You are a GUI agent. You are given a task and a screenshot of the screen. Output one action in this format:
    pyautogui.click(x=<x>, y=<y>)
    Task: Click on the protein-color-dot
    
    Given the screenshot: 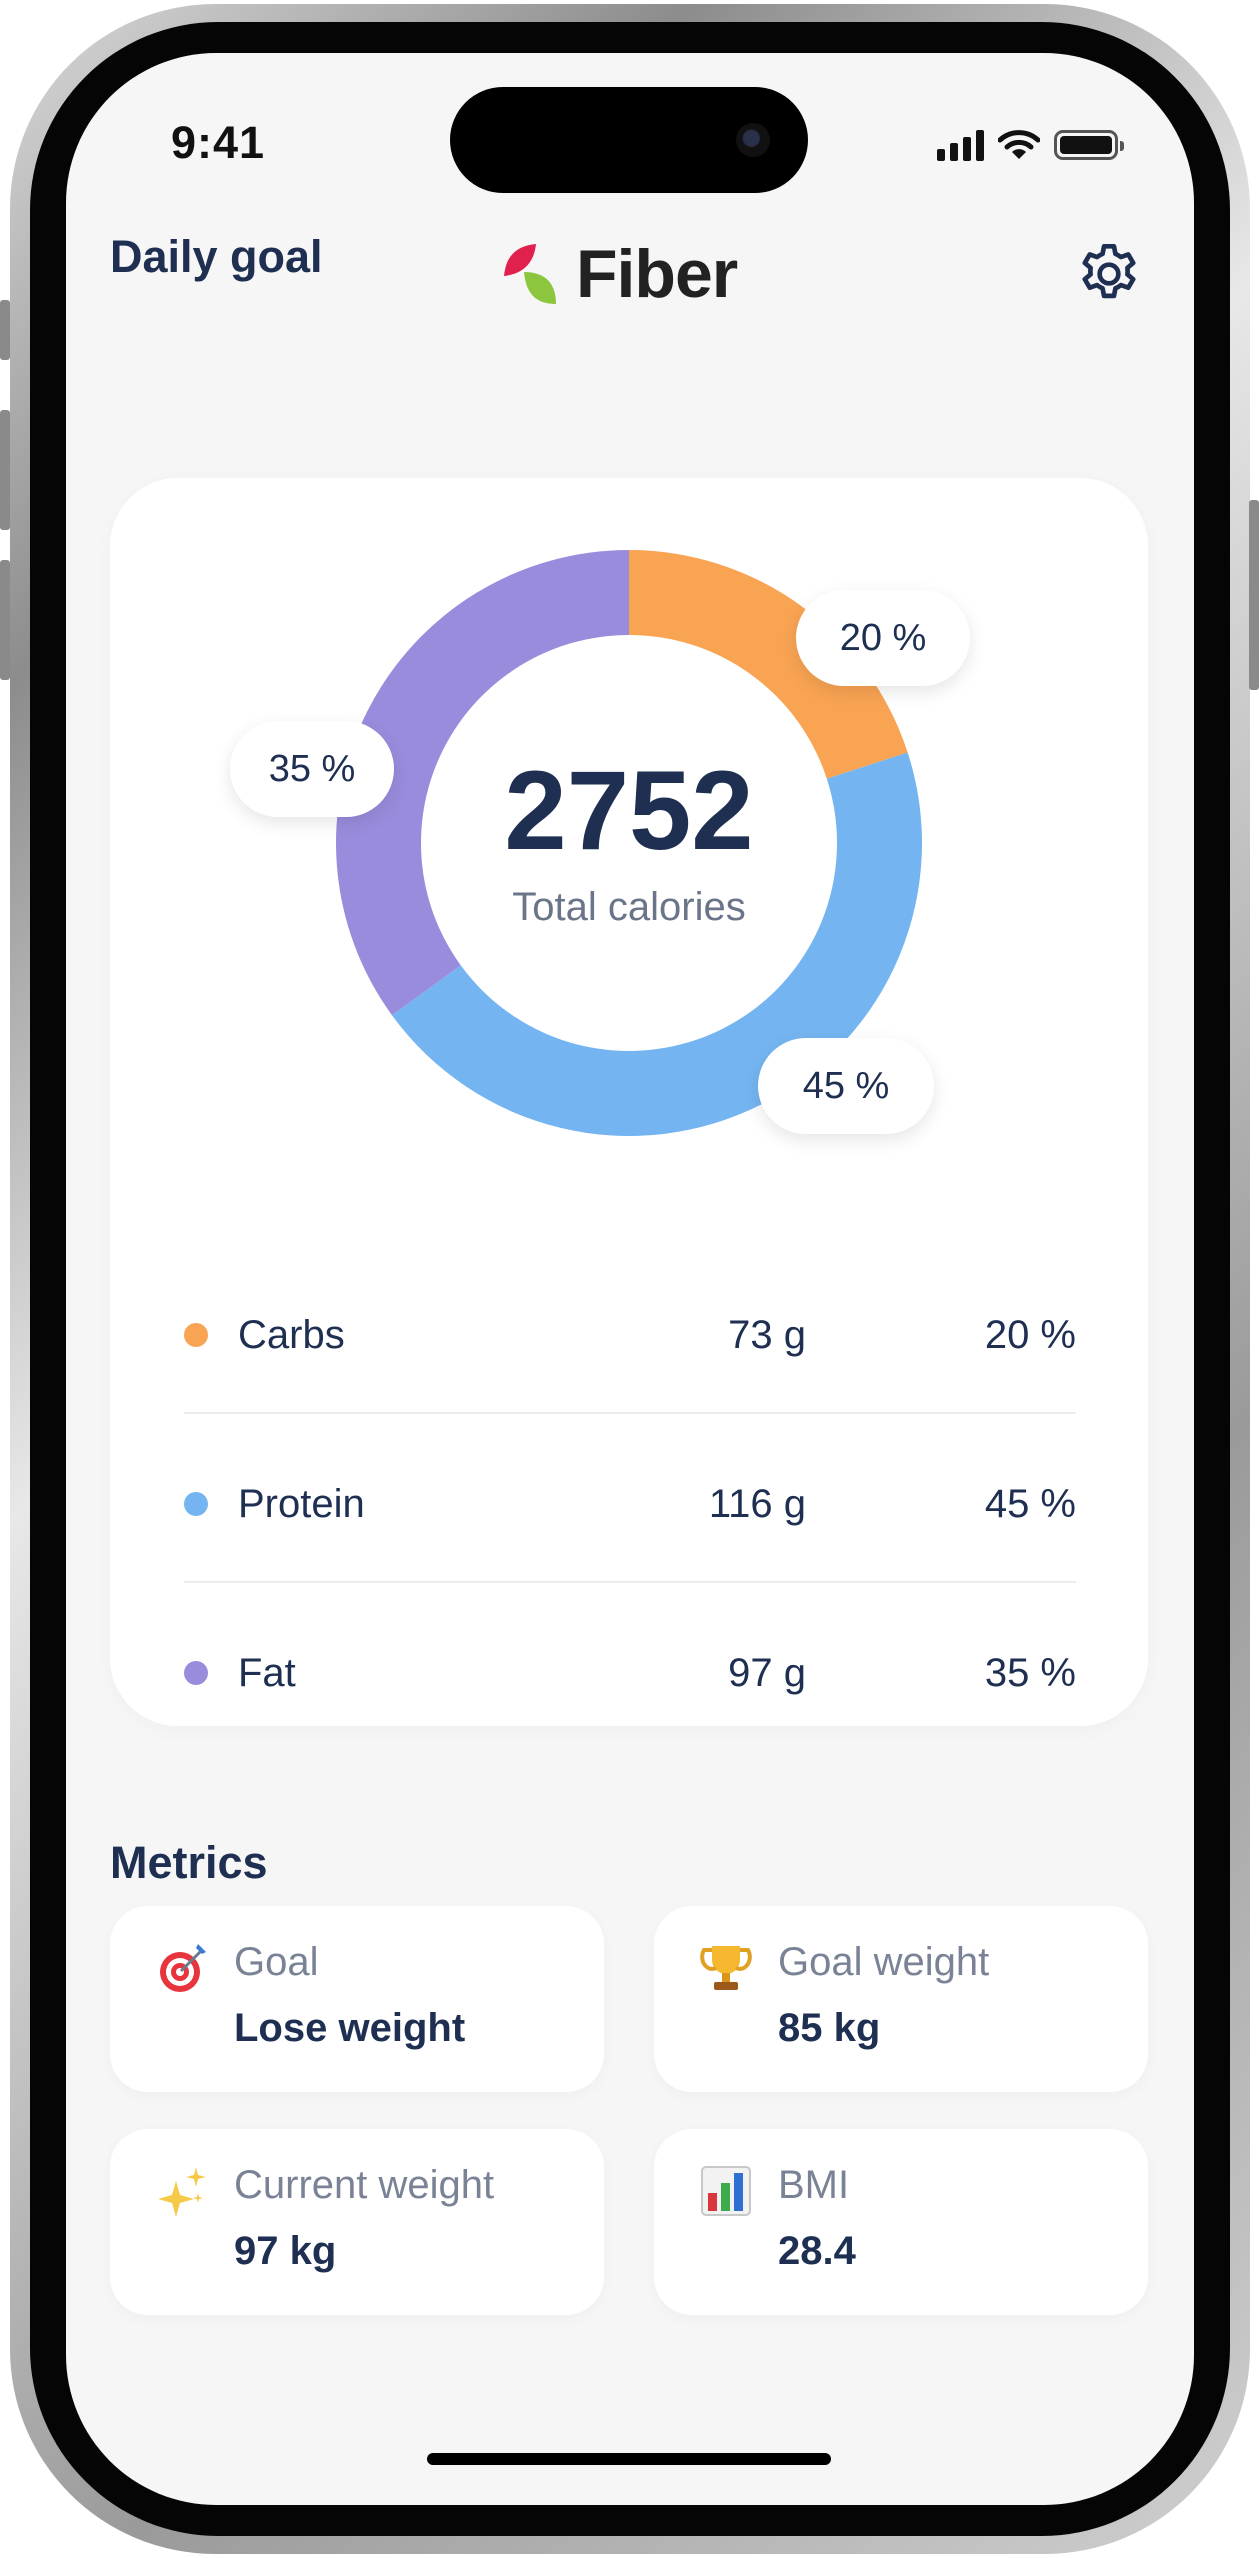 What is the action you would take?
    pyautogui.click(x=196, y=1504)
    